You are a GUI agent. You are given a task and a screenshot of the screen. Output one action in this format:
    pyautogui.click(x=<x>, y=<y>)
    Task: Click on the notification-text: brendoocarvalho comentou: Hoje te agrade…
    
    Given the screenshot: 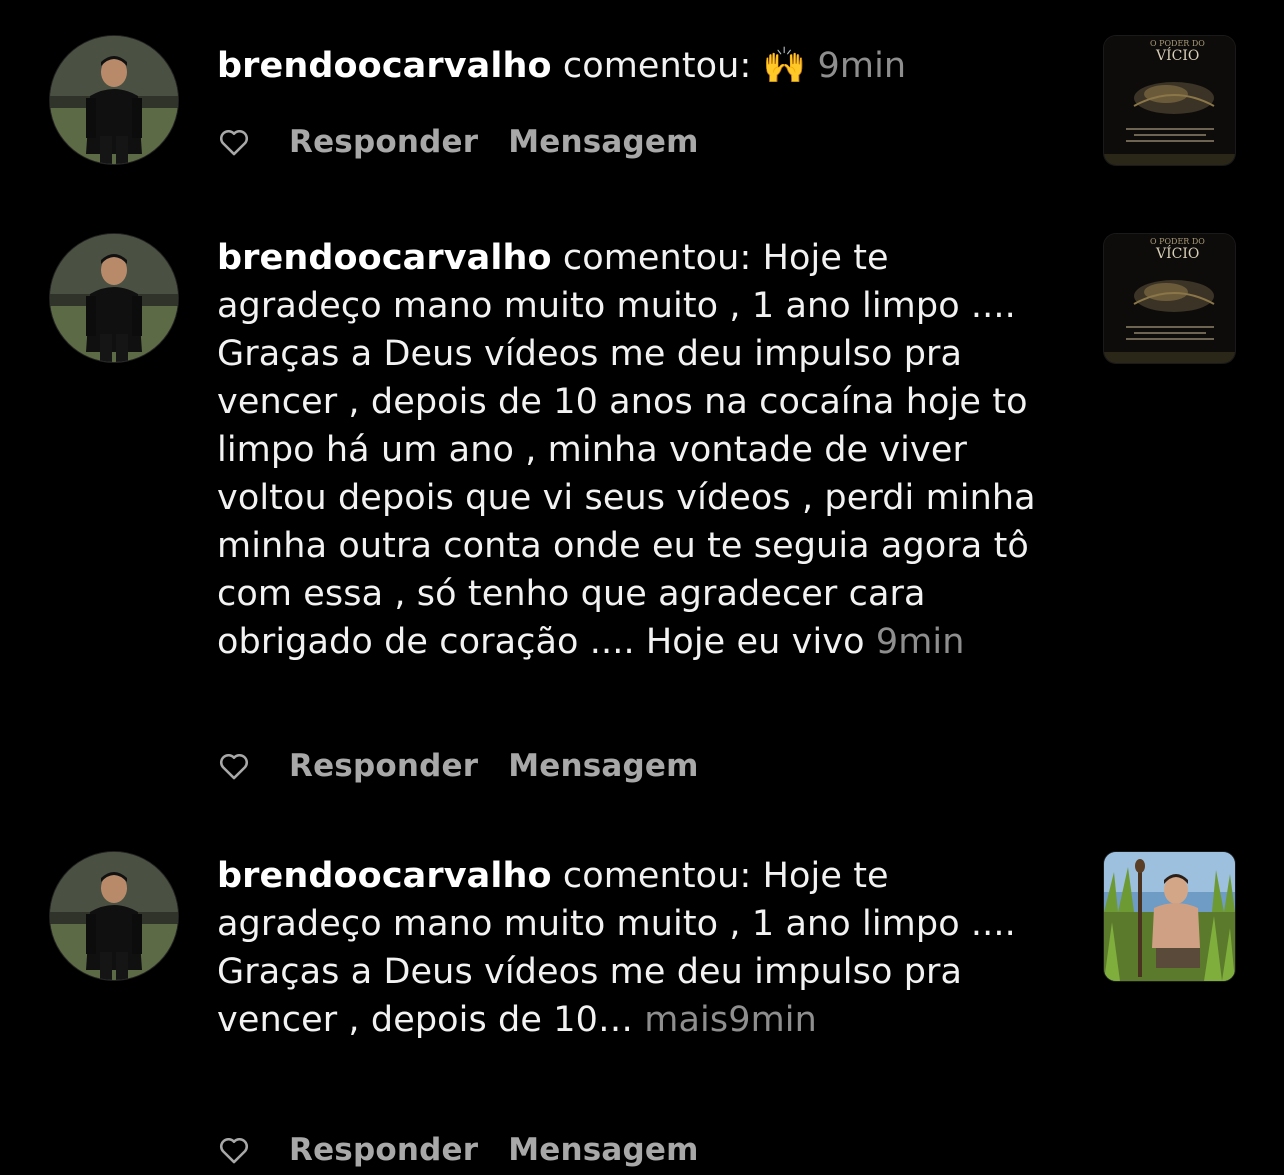 What is the action you would take?
    pyautogui.click(x=637, y=948)
    